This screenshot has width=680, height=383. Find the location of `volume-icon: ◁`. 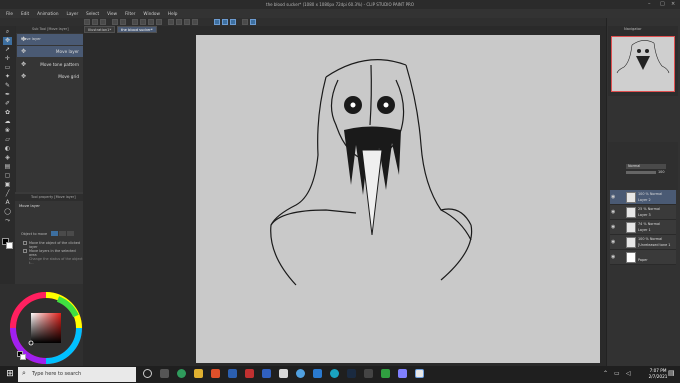

volume-icon: ◁ is located at coordinates (628, 373).